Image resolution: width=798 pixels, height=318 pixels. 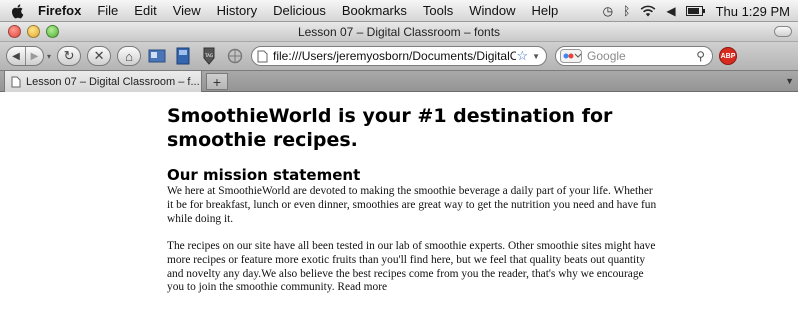 I want to click on home-icon: ⌂, so click(x=129, y=56).